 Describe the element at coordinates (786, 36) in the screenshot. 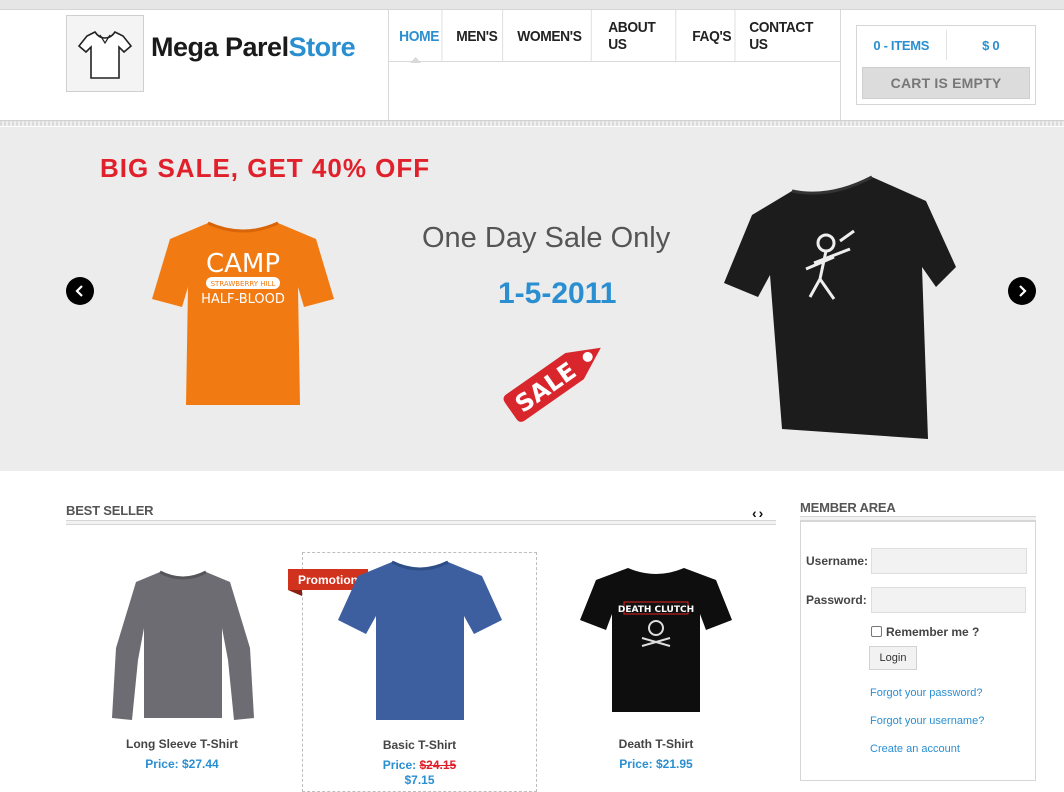

I see `nav-contact-us: CONTACT US` at that location.